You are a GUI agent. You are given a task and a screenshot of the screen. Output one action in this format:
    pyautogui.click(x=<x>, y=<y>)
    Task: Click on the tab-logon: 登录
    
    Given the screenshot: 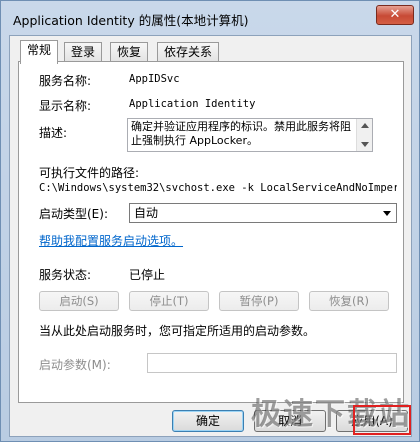 What is the action you would take?
    pyautogui.click(x=83, y=52)
    